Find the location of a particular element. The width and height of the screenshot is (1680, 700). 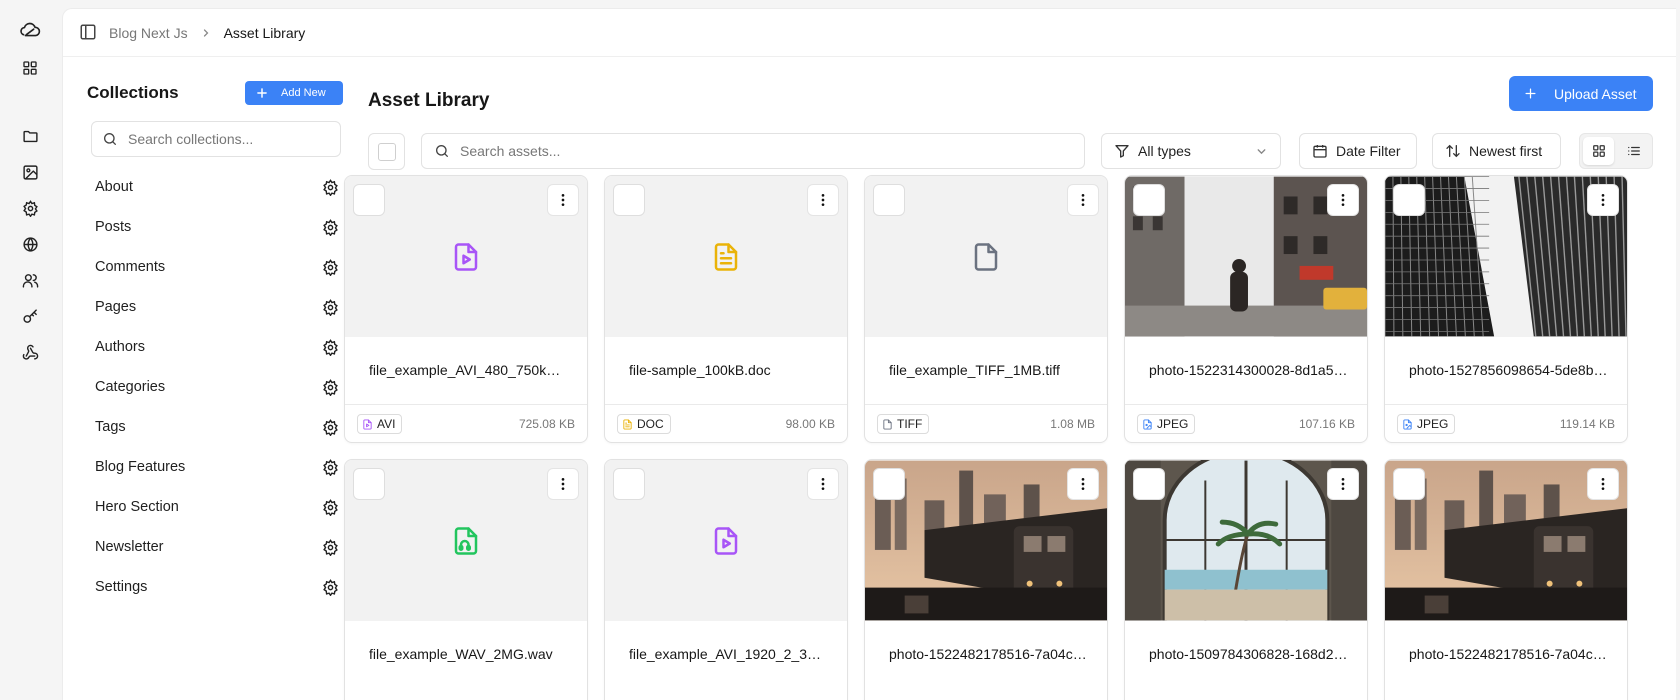

key-icon is located at coordinates (30, 316).